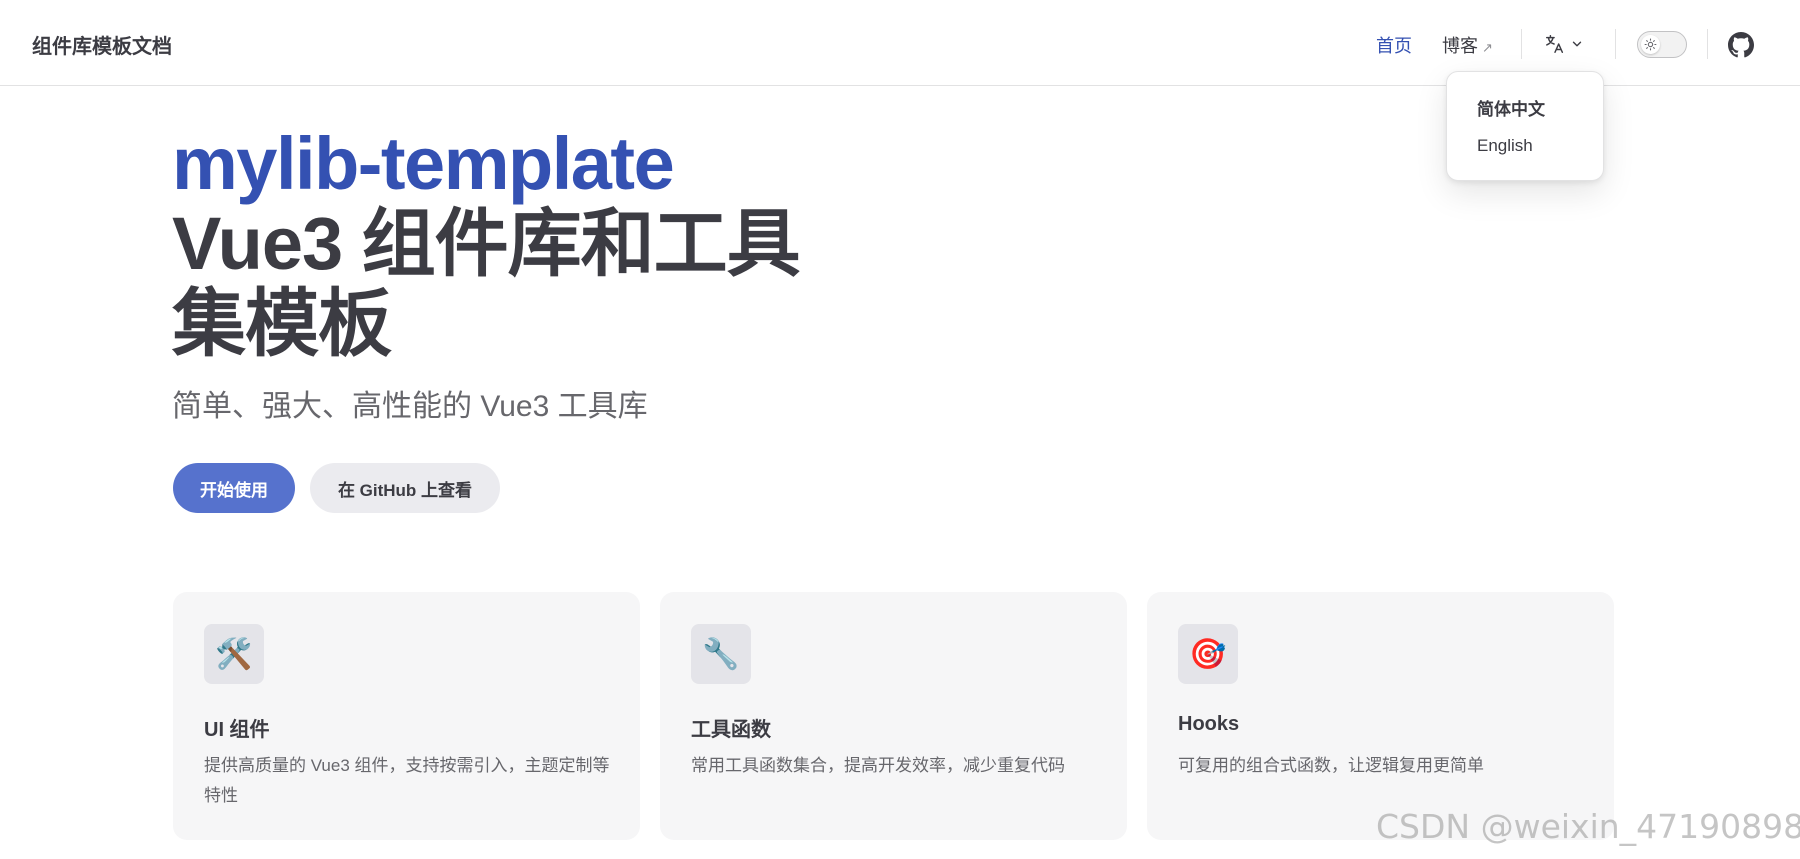  Describe the element at coordinates (1380, 716) in the screenshot. I see `feature-card-hooks: 🎯 Hooks 可复用的组合式函数，让逻辑复用更简单` at that location.